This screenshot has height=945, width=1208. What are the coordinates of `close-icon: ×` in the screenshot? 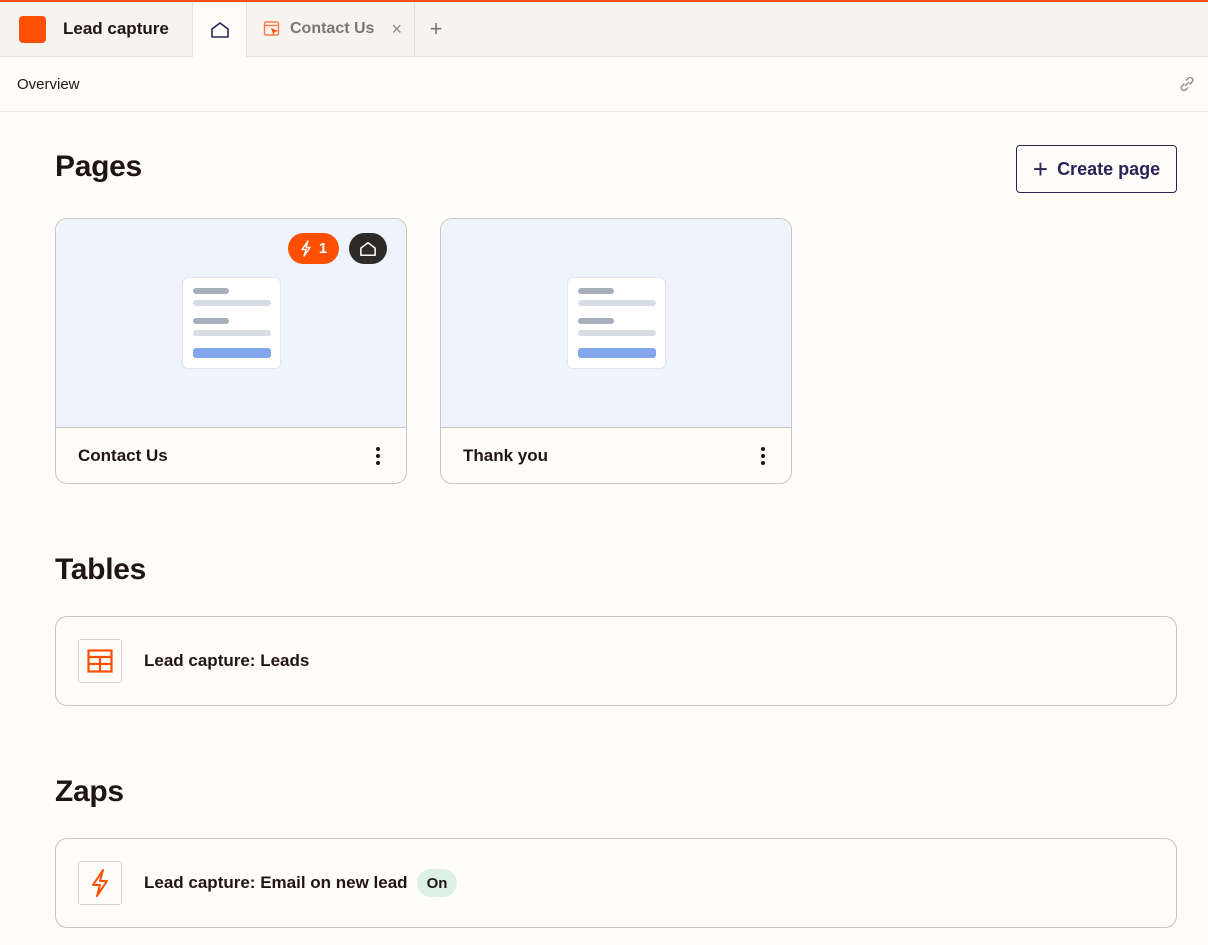 It's located at (396, 29).